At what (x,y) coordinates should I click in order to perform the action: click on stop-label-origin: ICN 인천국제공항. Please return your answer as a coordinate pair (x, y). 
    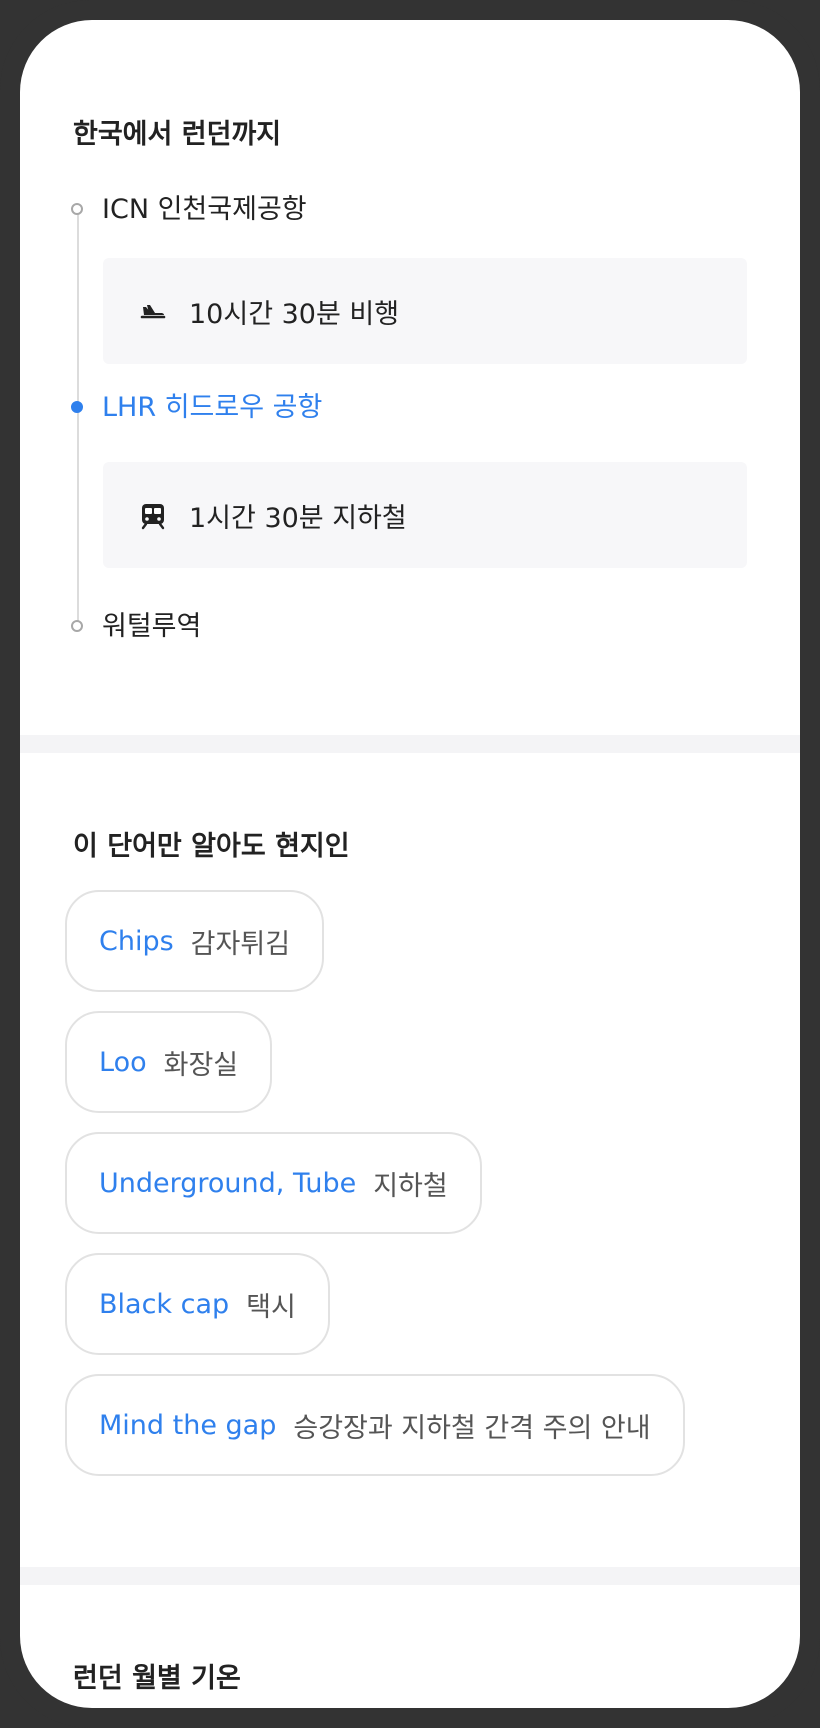
    Looking at the image, I should click on (204, 209).